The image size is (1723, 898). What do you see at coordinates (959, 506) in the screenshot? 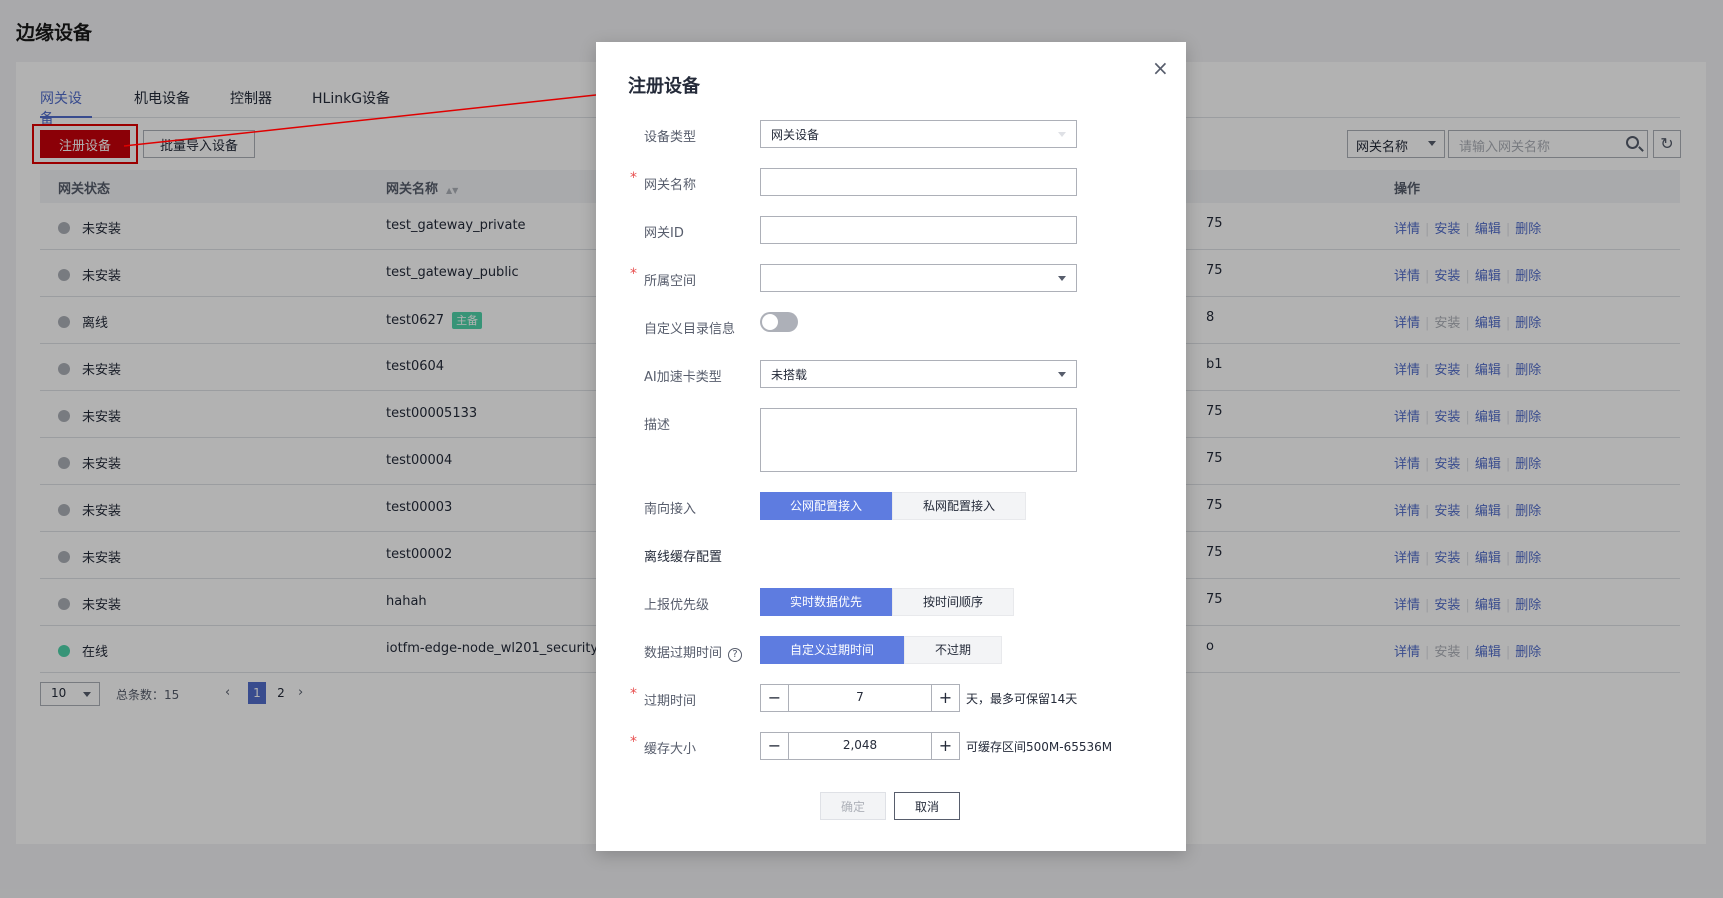
I see `south-private-option: 私网配置接入` at bounding box center [959, 506].